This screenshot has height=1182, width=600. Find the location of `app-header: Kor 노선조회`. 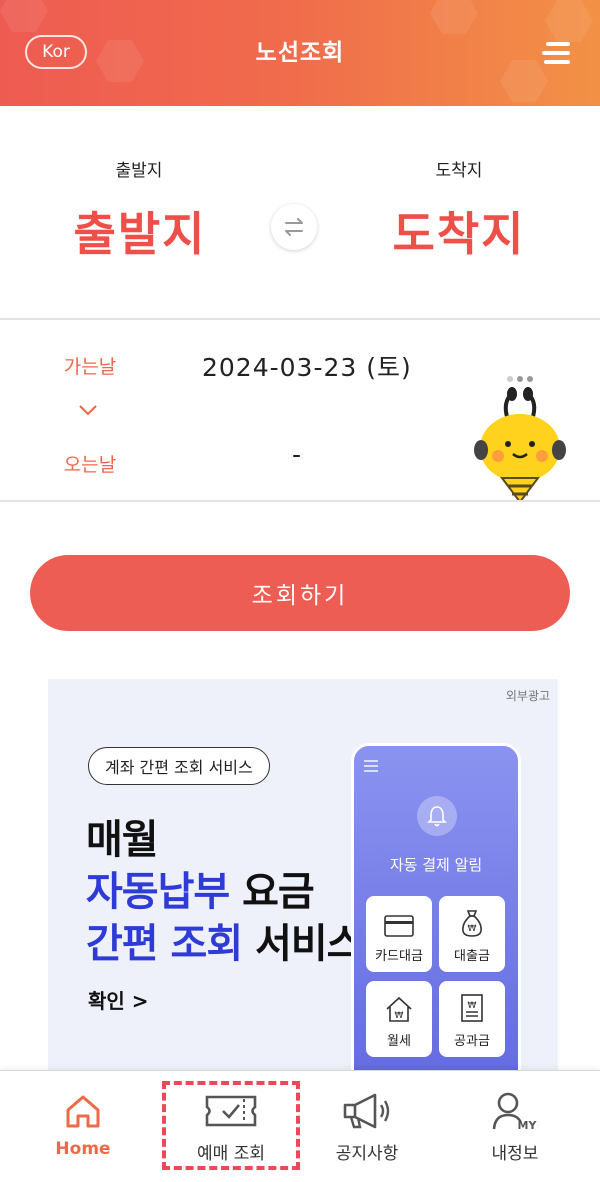

app-header: Kor 노선조회 is located at coordinates (300, 53).